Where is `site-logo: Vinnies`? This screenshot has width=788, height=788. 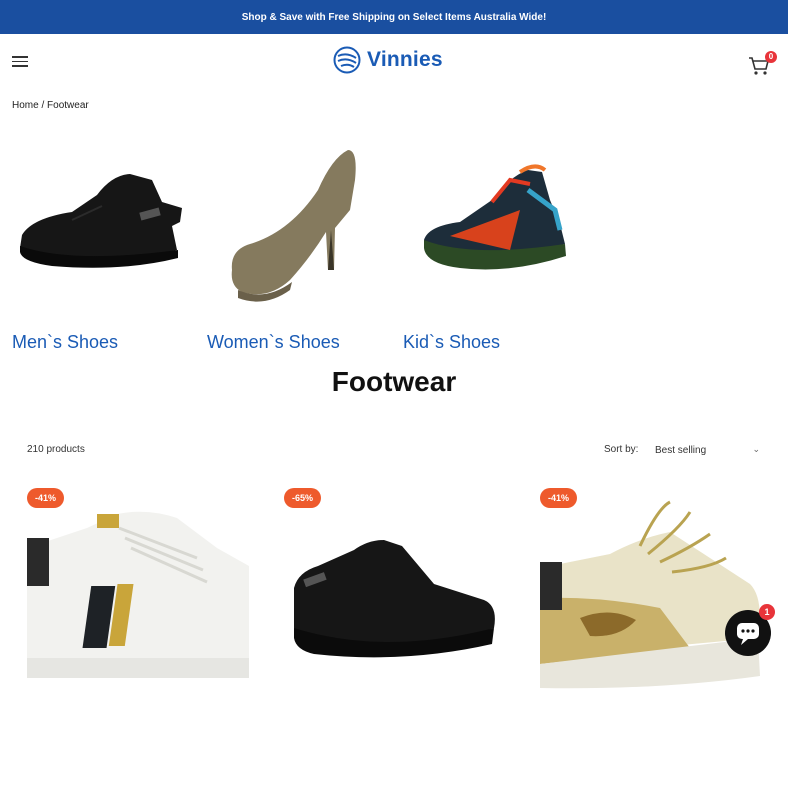 site-logo: Vinnies is located at coordinates (388, 60).